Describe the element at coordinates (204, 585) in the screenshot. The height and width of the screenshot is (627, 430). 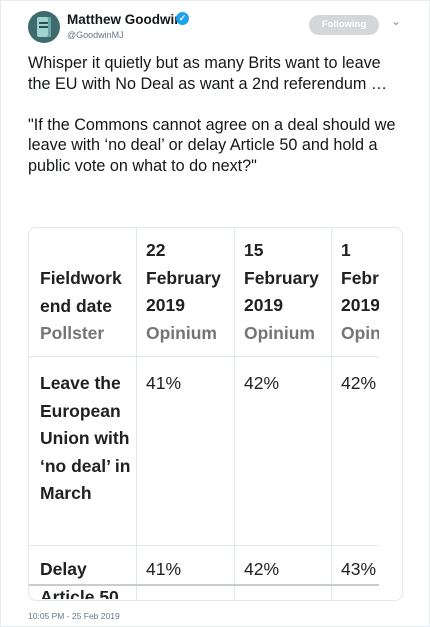
I see `horizontal-scrollbar` at that location.